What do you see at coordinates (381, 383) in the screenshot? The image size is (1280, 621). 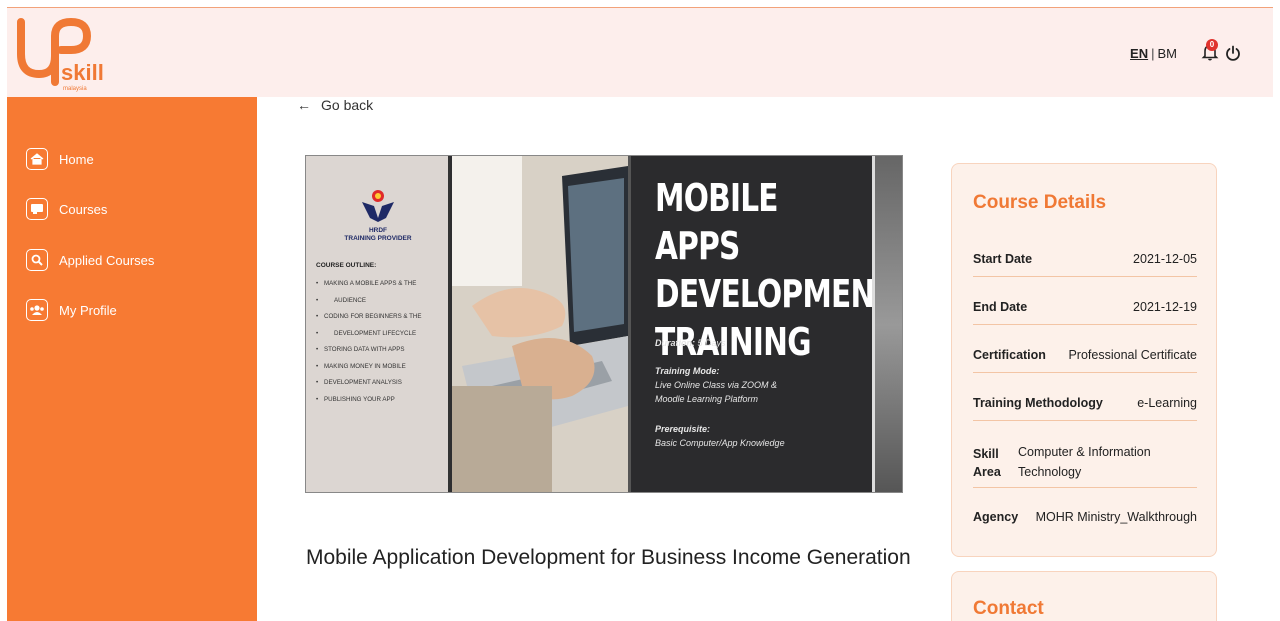 I see `list-item: DEVELOPMENT ANALYSIS` at bounding box center [381, 383].